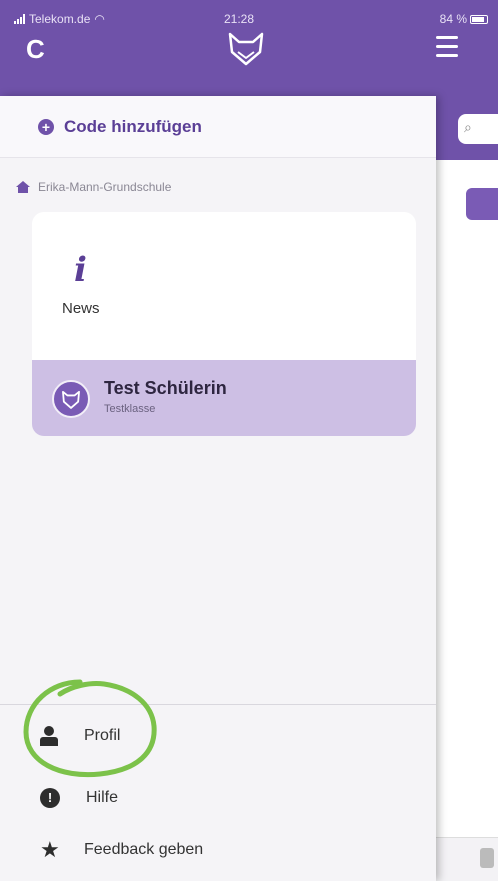 This screenshot has width=498, height=881. Describe the element at coordinates (224, 287) in the screenshot. I see `news-item: i News` at that location.